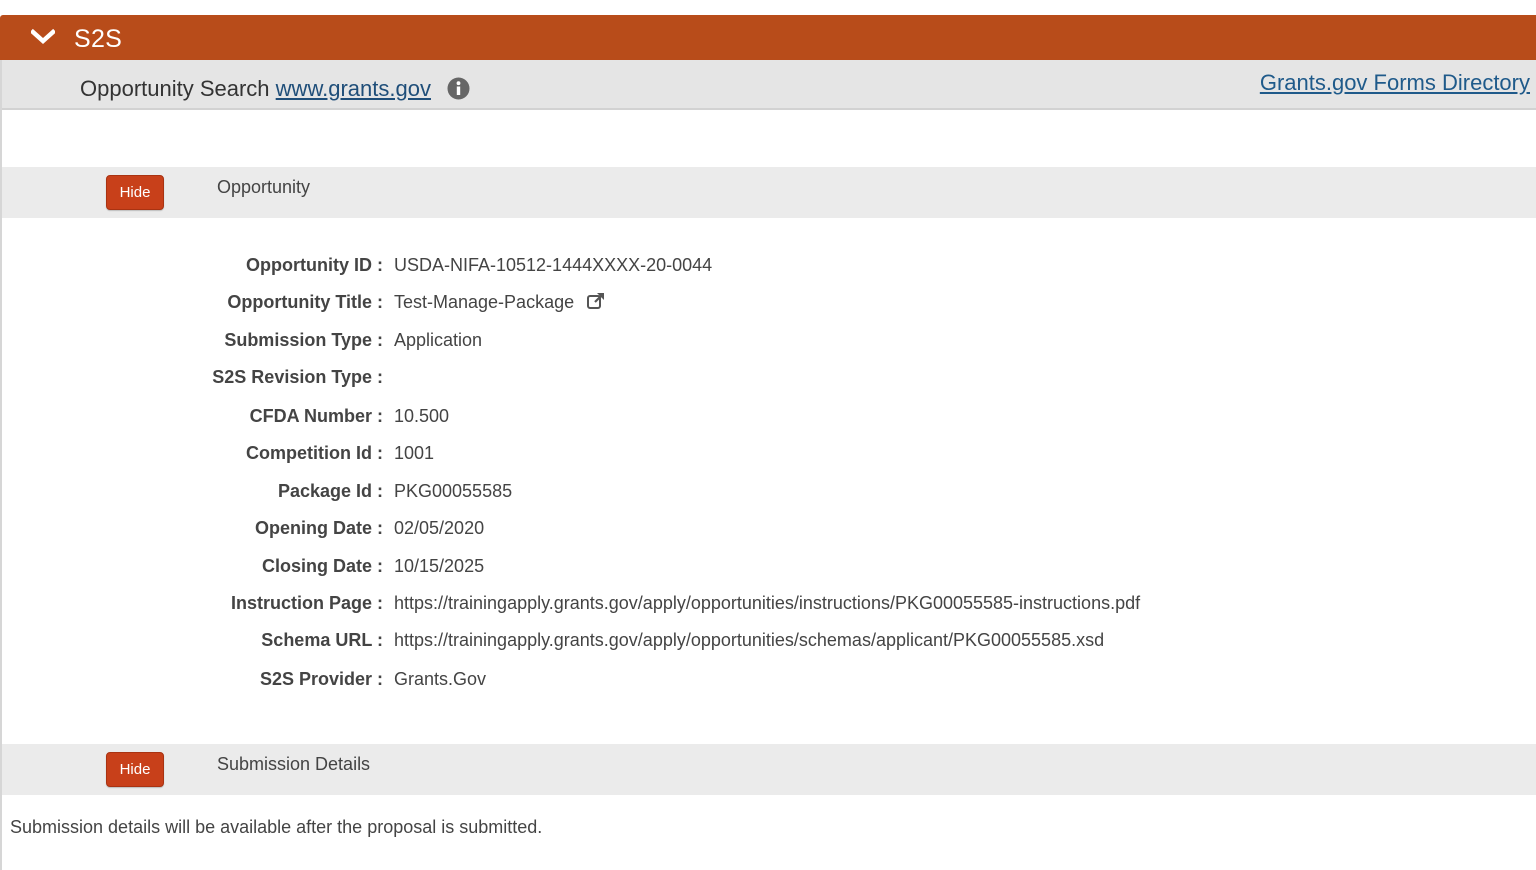  I want to click on field-value: 10.500, so click(422, 416).